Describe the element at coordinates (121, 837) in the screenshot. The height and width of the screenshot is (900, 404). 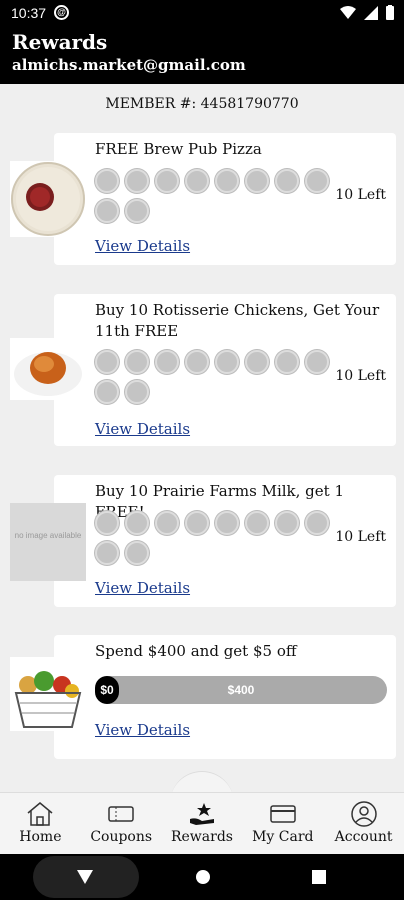
I see `nav-label: Coupons` at that location.